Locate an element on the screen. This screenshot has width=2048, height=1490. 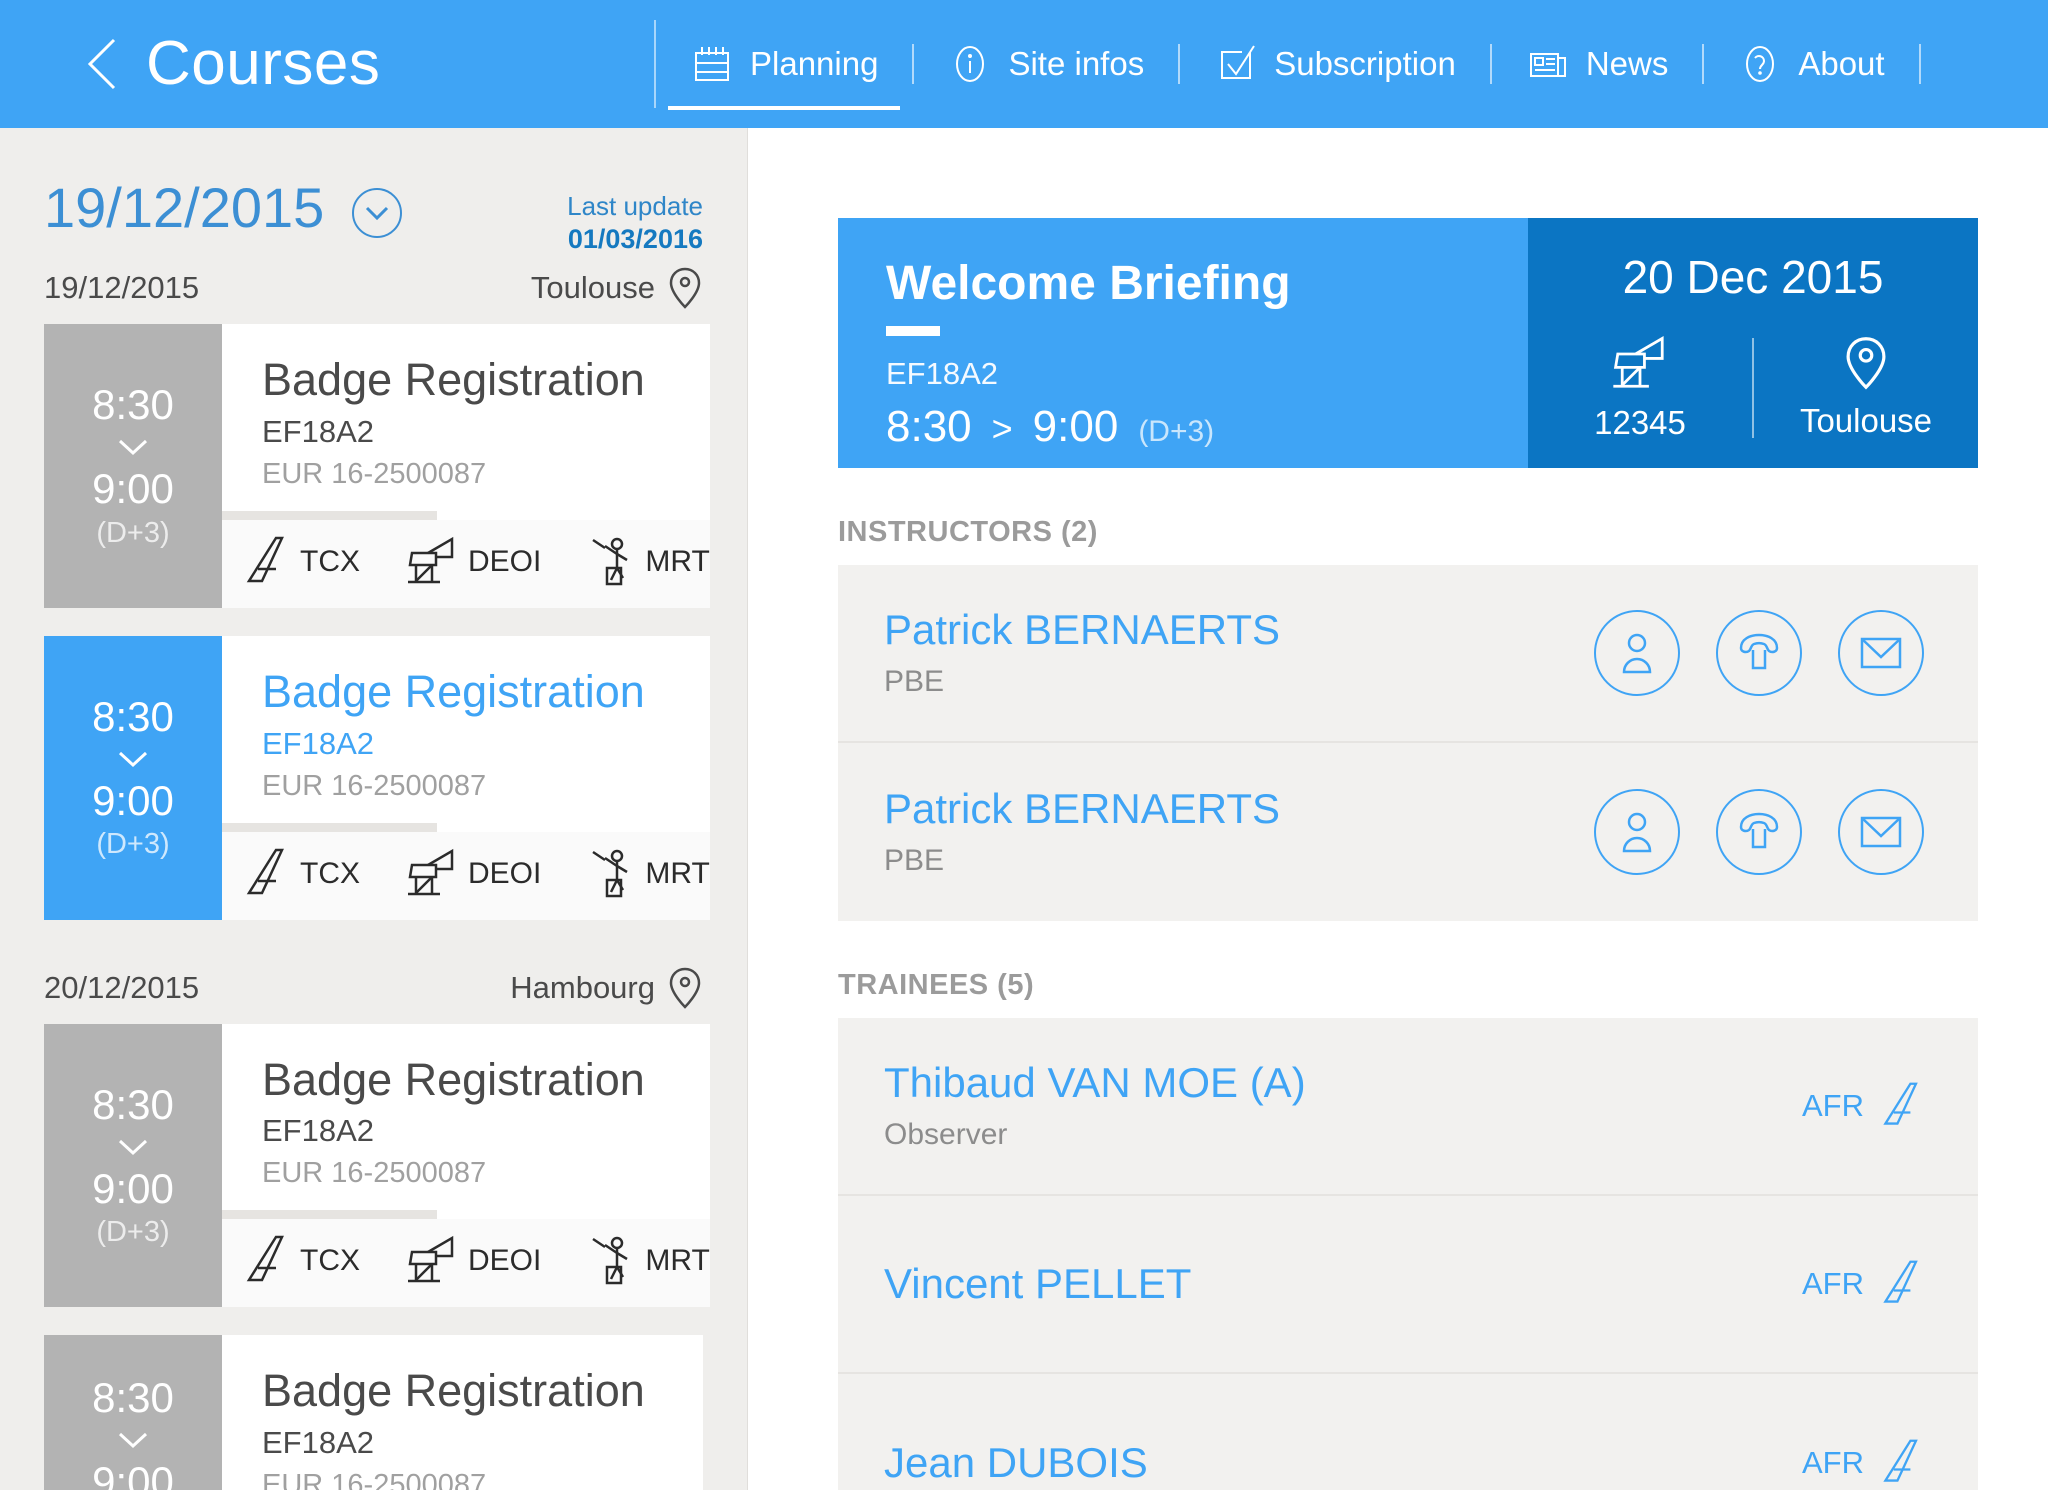
detail-header-right: 20 Dec 2015 12345 Toulouse is located at coordinates (1753, 343).